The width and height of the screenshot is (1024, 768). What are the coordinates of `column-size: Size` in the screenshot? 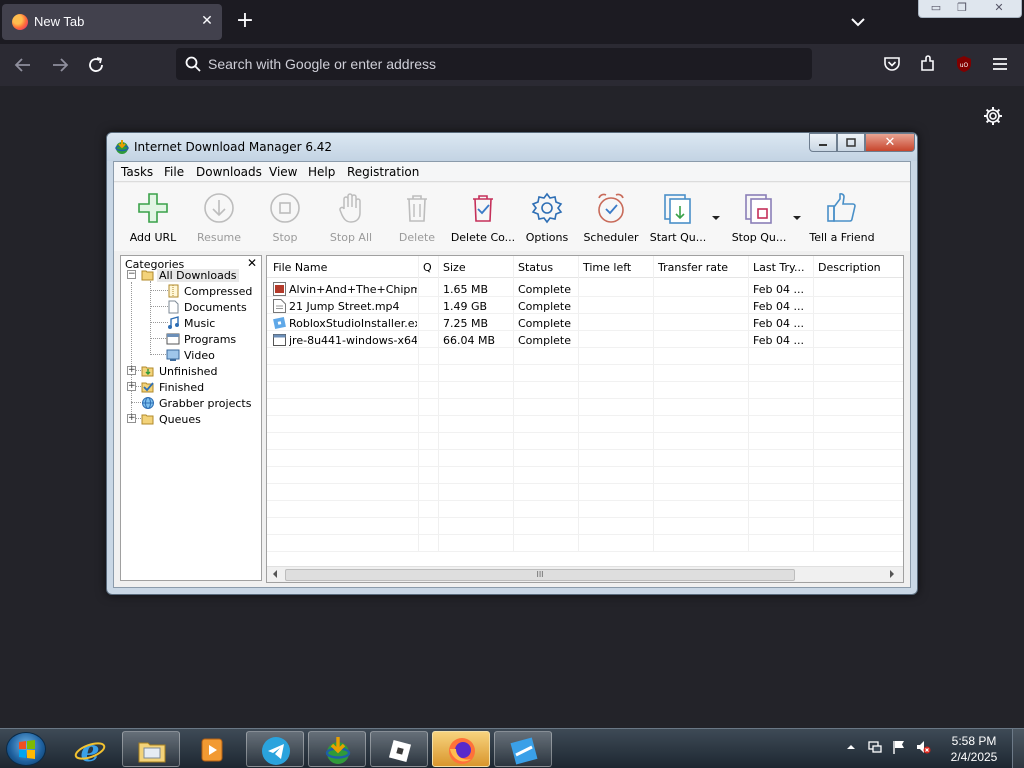 It's located at (454, 267).